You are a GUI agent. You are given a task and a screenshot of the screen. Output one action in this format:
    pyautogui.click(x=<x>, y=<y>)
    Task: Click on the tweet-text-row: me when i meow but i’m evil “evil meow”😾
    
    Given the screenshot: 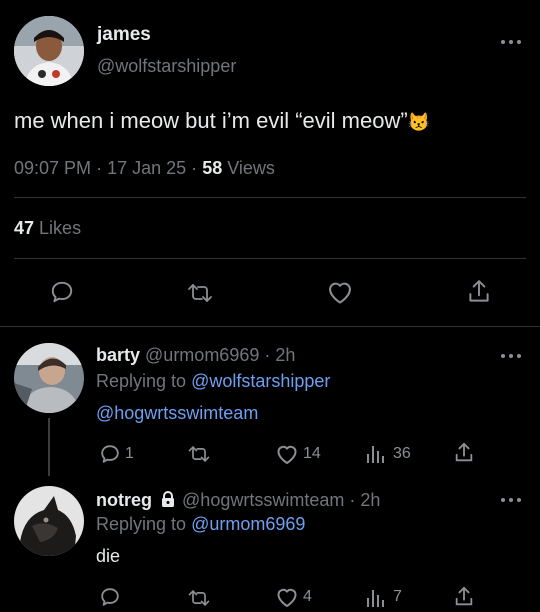 What is the action you would take?
    pyautogui.click(x=222, y=121)
    